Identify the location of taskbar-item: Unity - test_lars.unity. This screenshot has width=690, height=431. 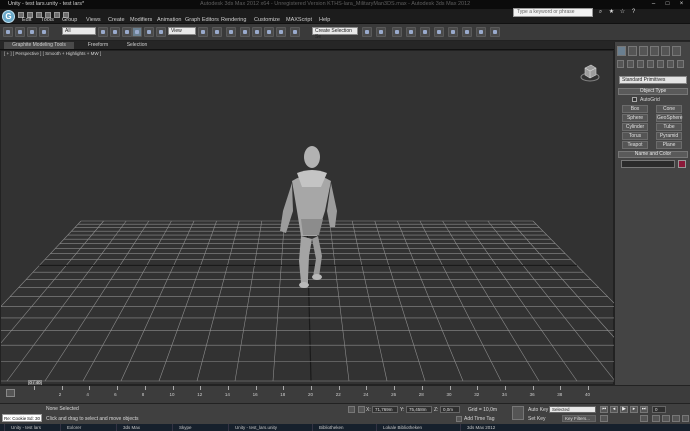
(268, 427).